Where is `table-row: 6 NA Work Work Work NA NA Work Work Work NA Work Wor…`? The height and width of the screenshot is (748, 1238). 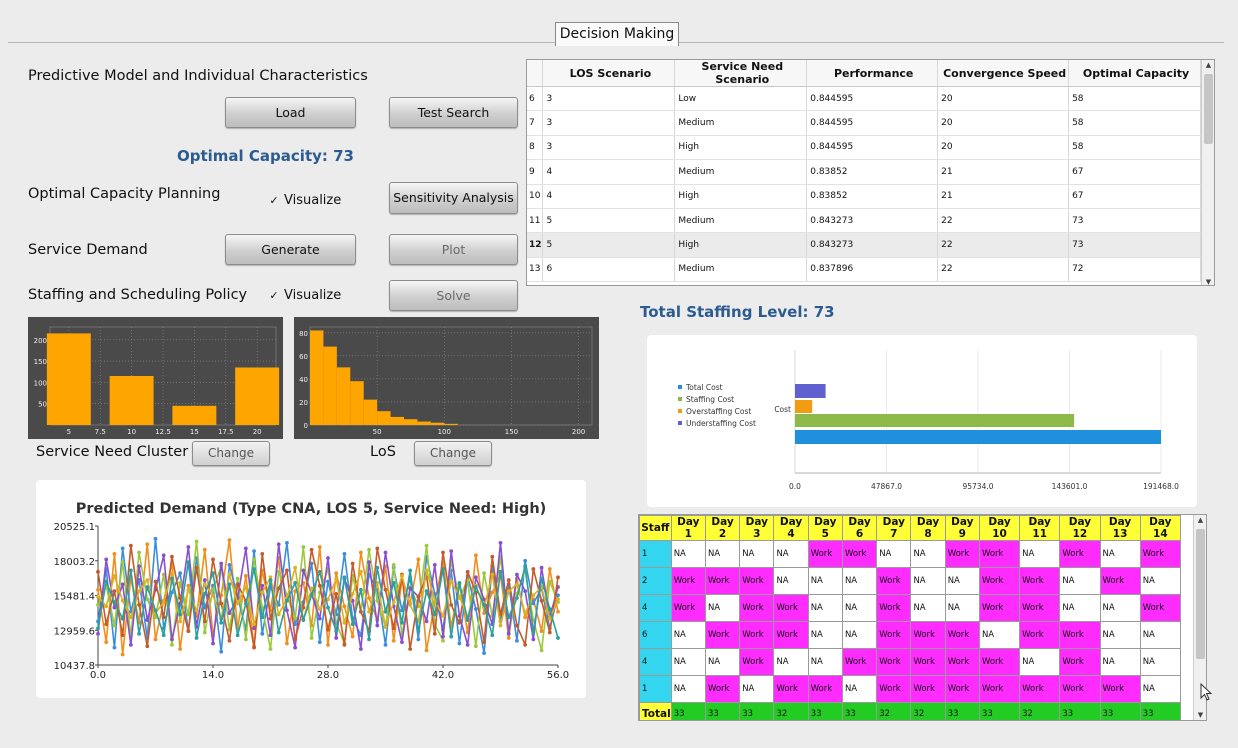
table-row: 6 NA Work Work Work NA NA Work Work Work NA Work Wor… is located at coordinates (910, 635).